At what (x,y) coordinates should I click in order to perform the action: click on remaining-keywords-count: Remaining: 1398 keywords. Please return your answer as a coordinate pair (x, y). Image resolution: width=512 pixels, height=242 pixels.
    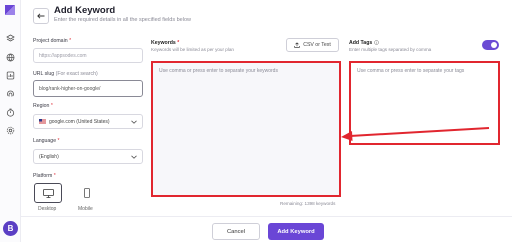
    Looking at the image, I should click on (308, 203).